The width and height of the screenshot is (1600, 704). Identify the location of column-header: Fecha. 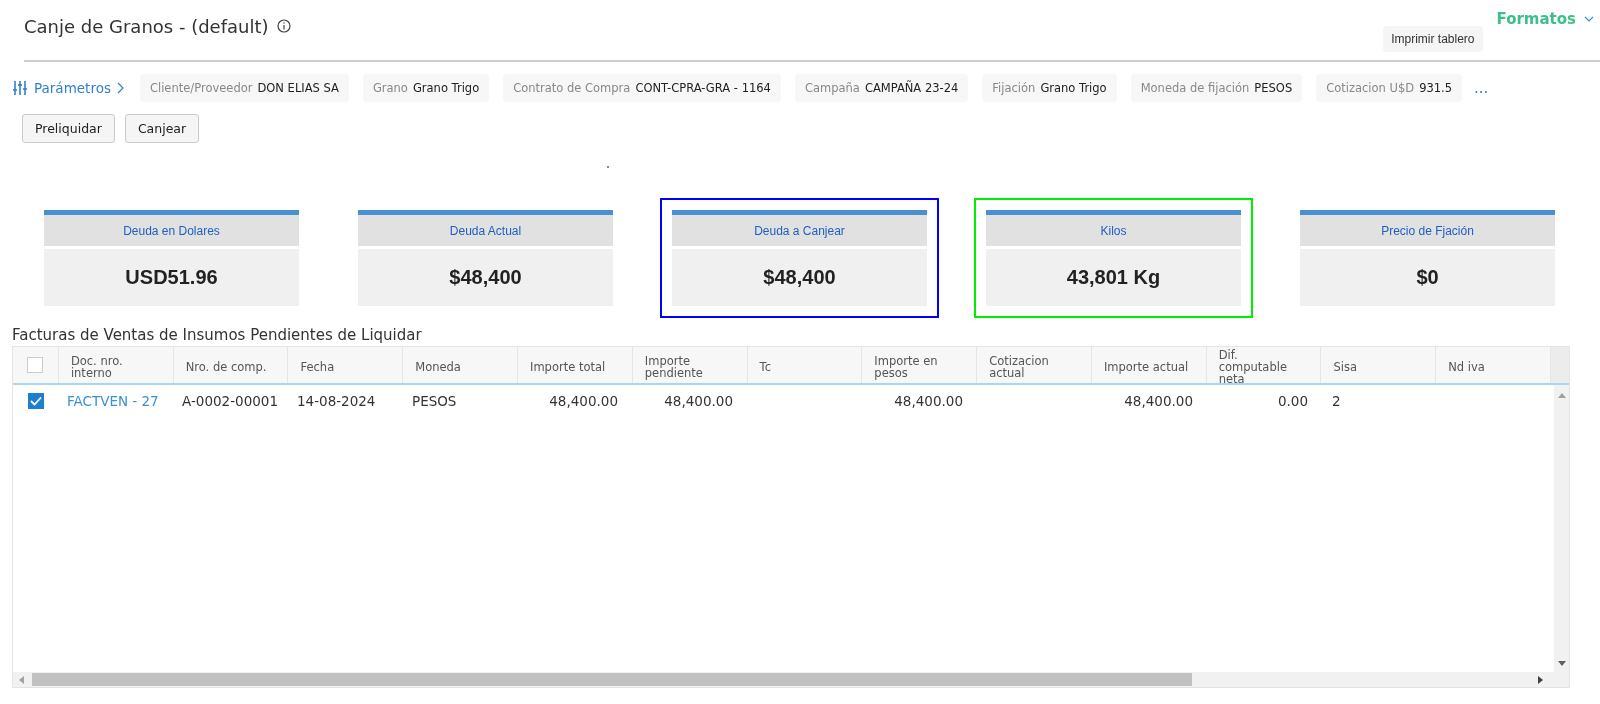
(317, 367).